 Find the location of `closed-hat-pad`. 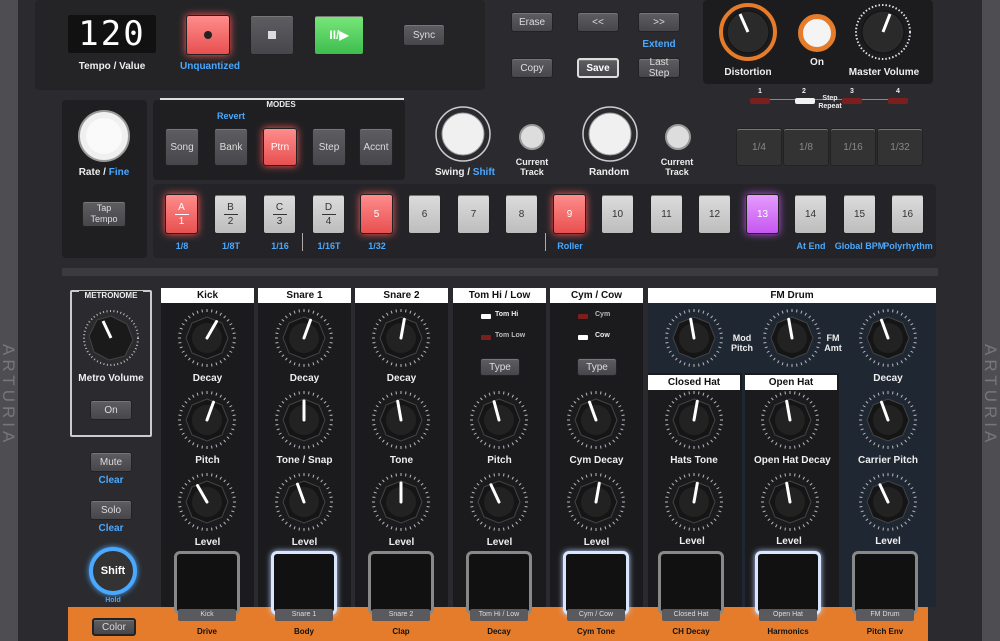

closed-hat-pad is located at coordinates (691, 583).